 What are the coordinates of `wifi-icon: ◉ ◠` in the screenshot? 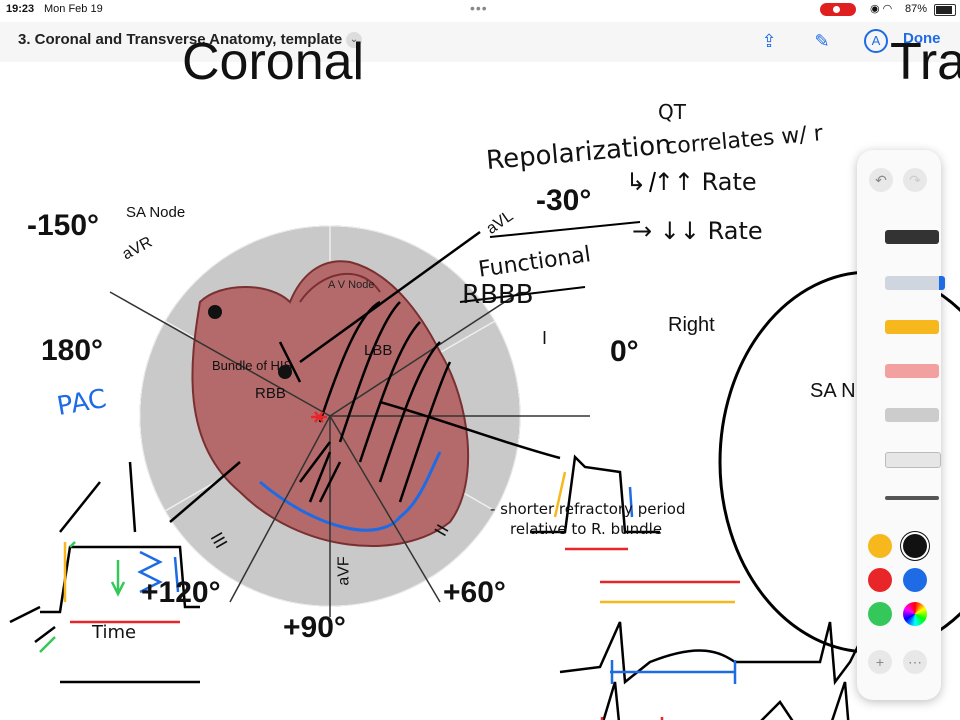 It's located at (881, 9).